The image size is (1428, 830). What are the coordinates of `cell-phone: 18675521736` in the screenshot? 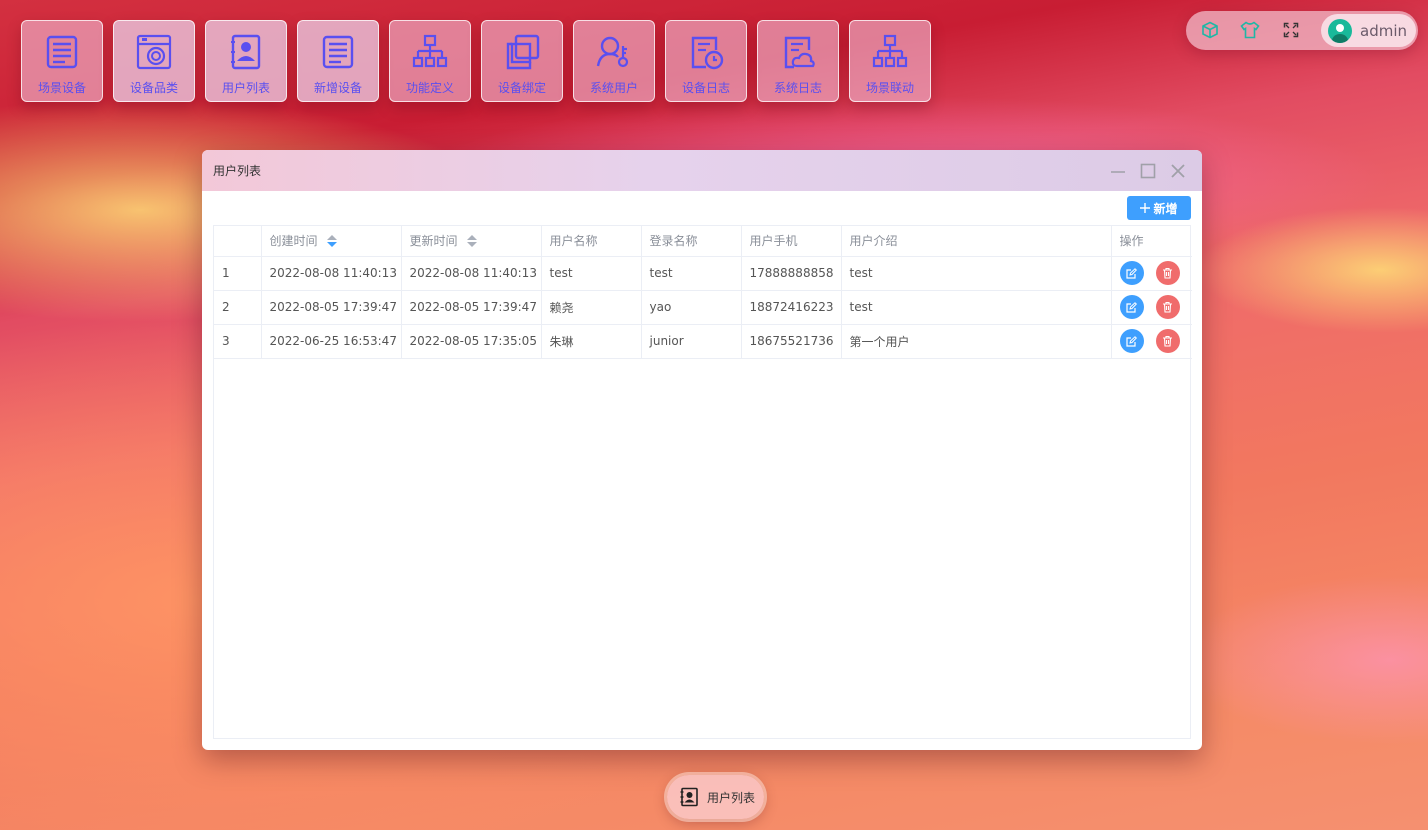 It's located at (791, 341).